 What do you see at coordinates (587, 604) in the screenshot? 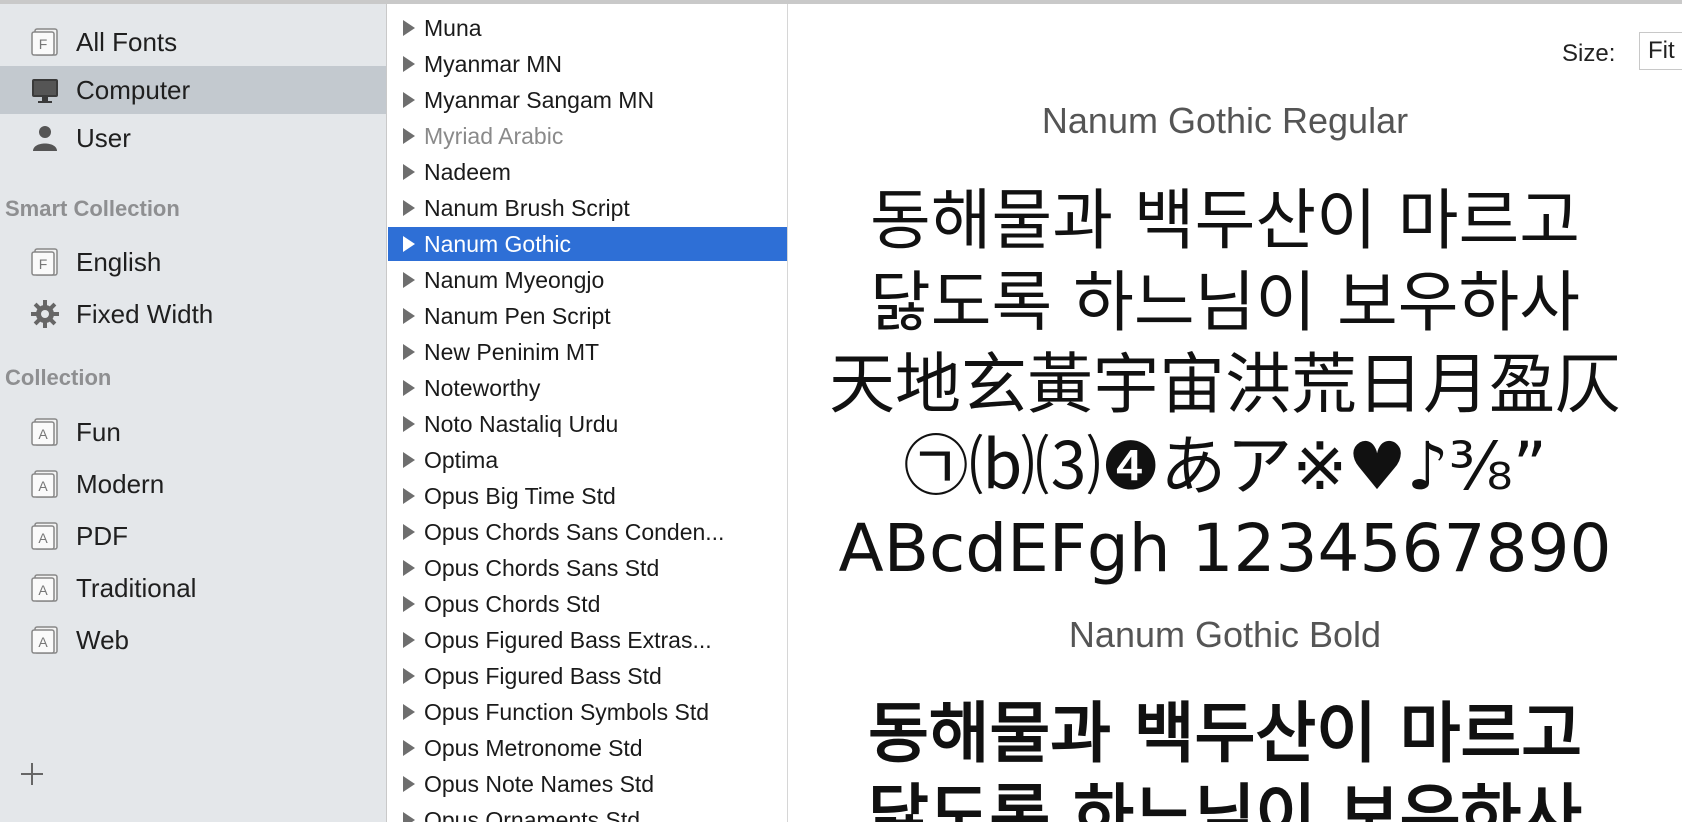
I see `font-list-item: Opus Chords Std` at bounding box center [587, 604].